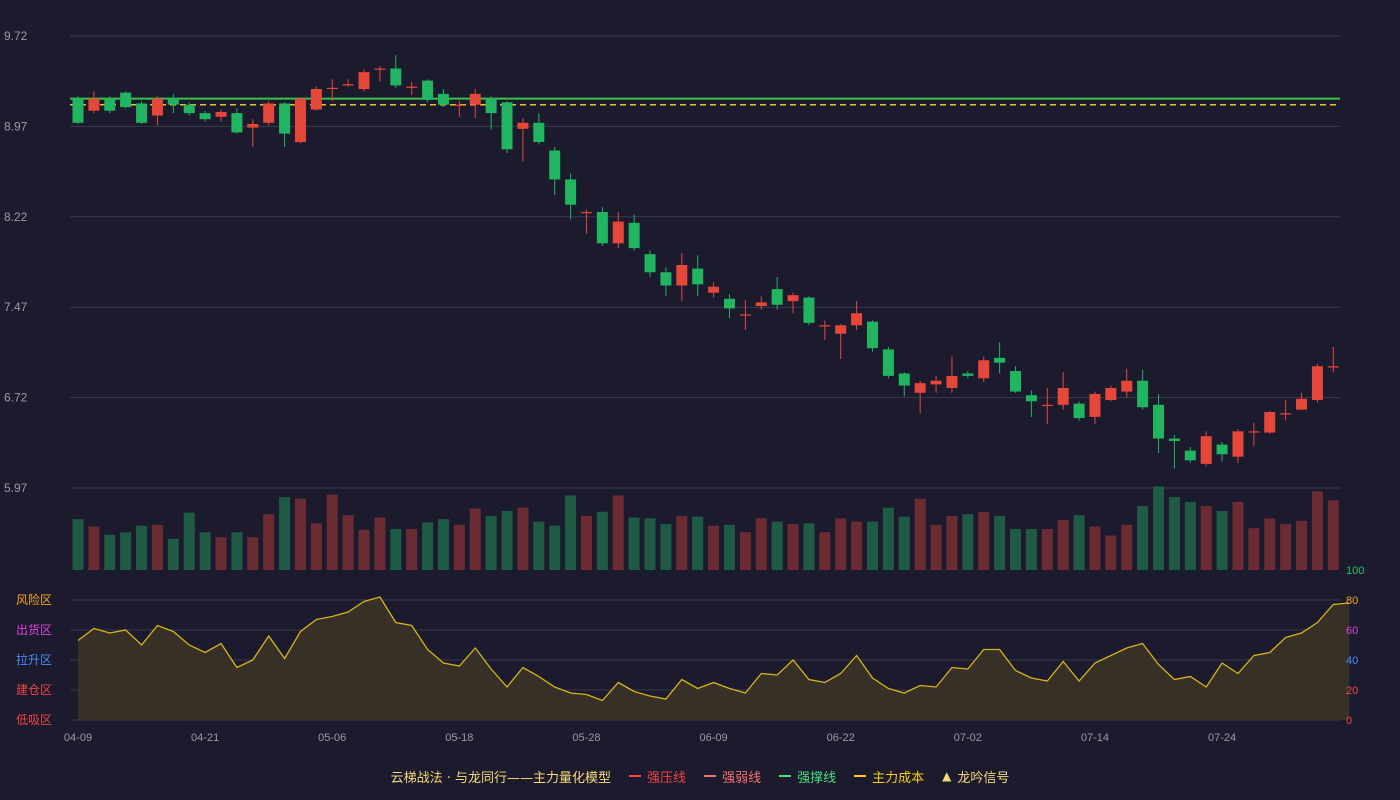 This screenshot has height=800, width=1400. Describe the element at coordinates (34, 599) in the screenshot. I see `zone-label: 风险区` at that location.